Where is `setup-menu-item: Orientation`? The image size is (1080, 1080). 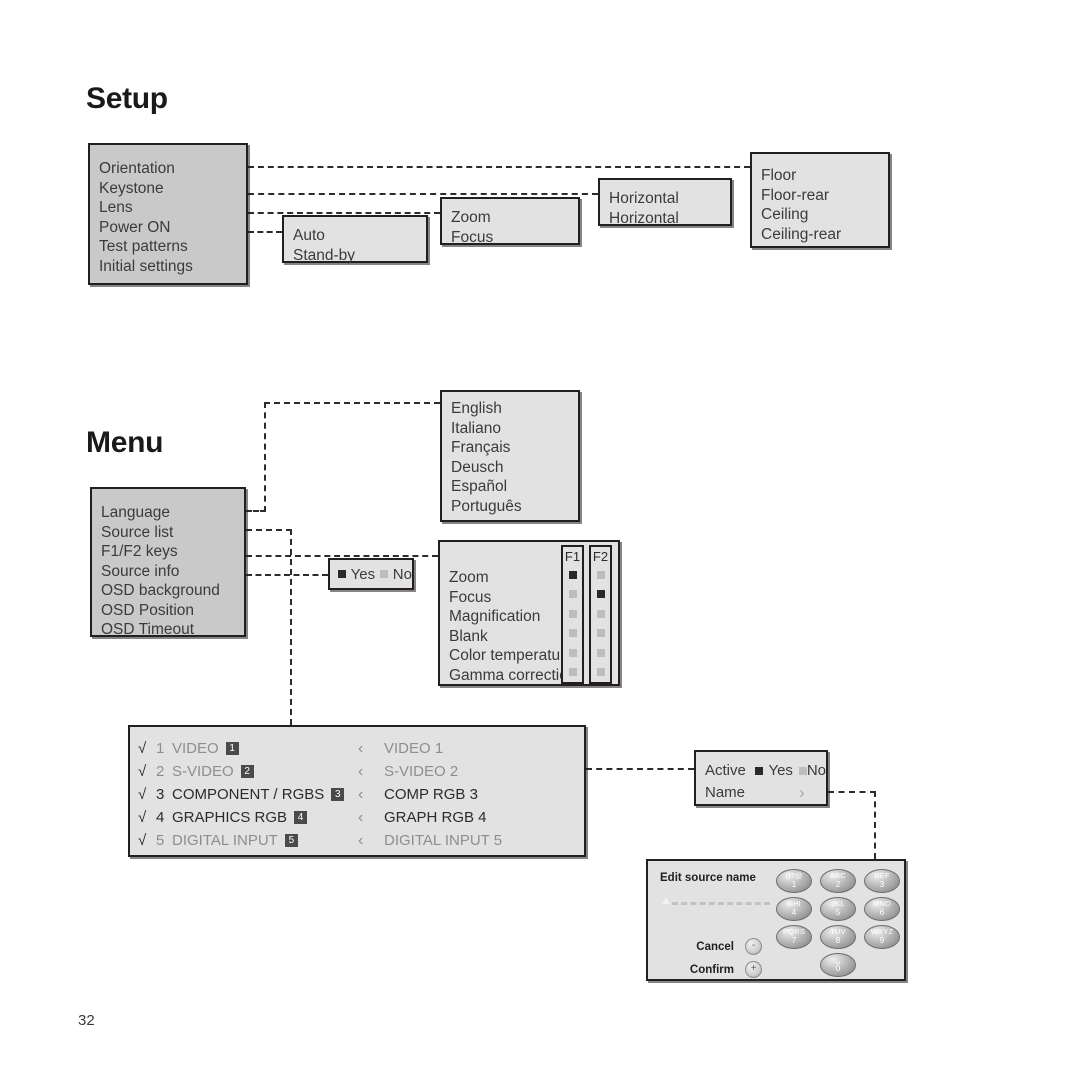
setup-menu-item: Orientation is located at coordinates (172, 169).